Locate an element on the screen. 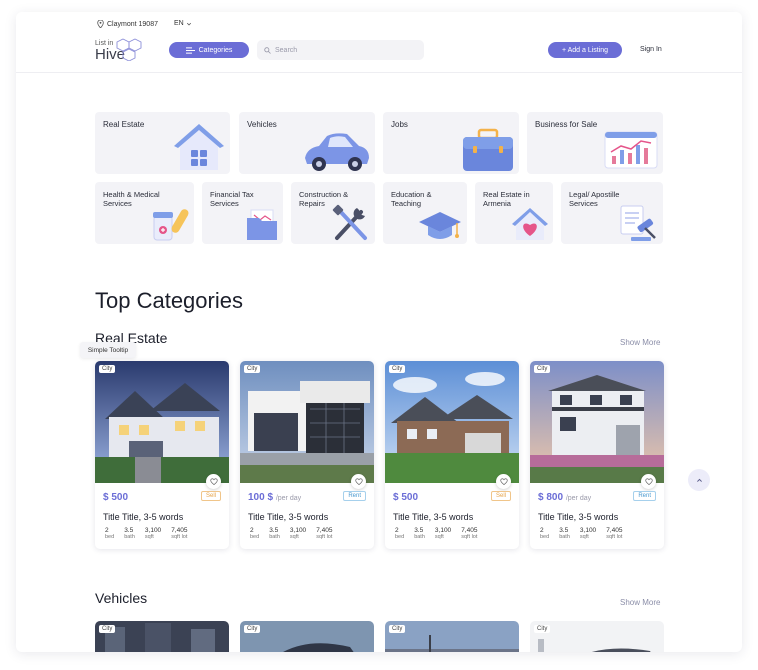  graduation-cap-icon is located at coordinates (440, 225).